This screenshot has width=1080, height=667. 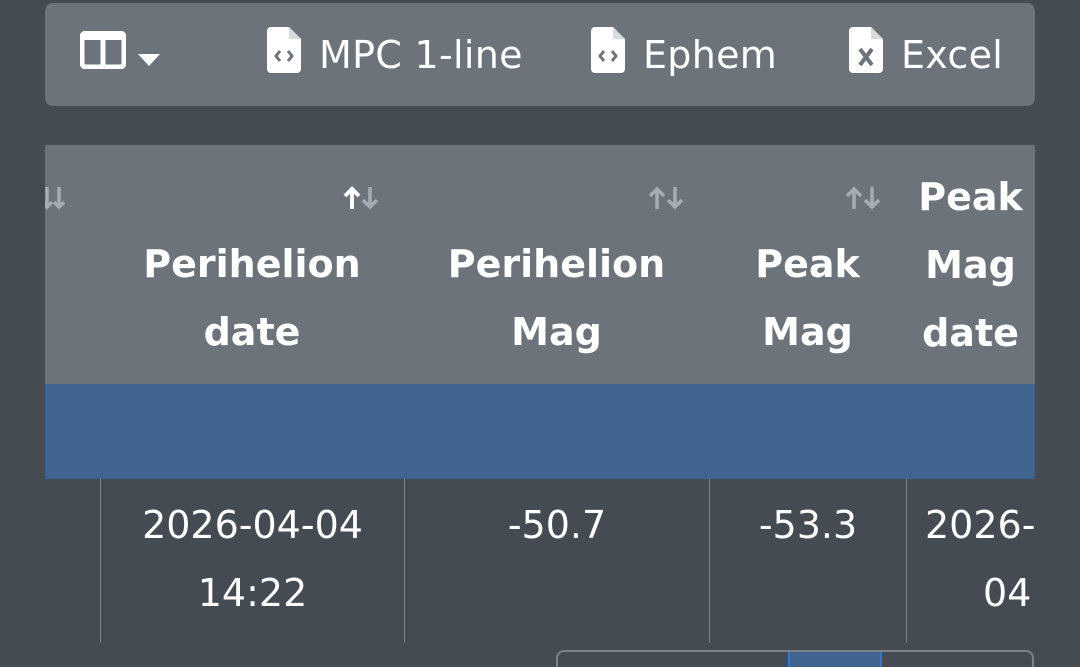 What do you see at coordinates (149, 55) in the screenshot?
I see `caret-down-icon` at bounding box center [149, 55].